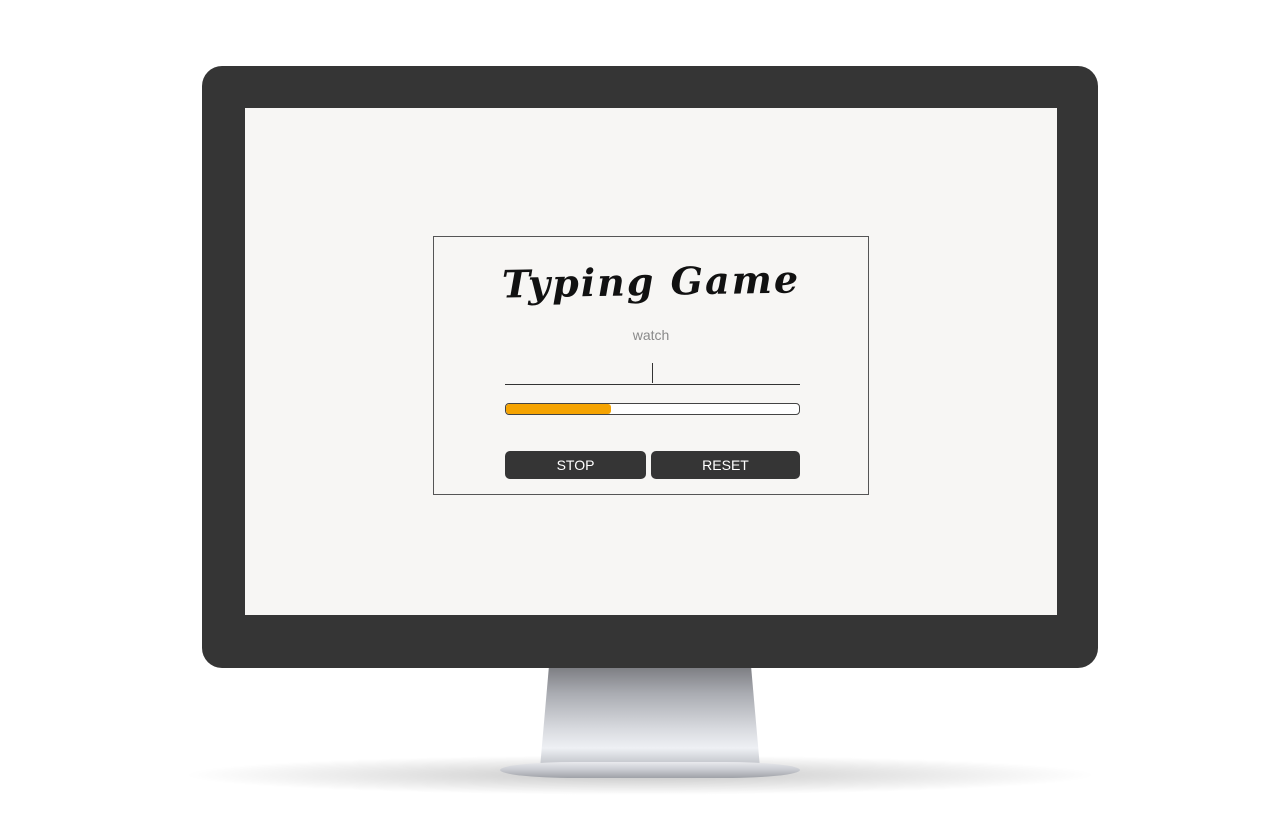 The image size is (1280, 834). Describe the element at coordinates (575, 465) in the screenshot. I see `stop-button: STOP` at that location.